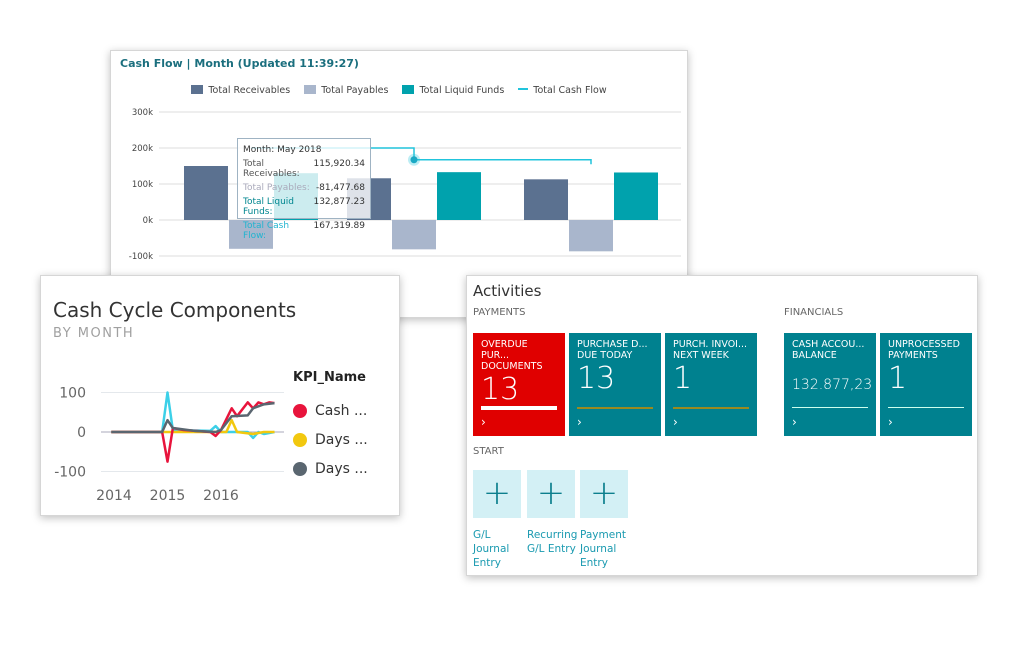 The width and height of the screenshot is (1024, 671). Describe the element at coordinates (924, 344) in the screenshot. I see `tile-title-line: UNPROCESSED` at that location.